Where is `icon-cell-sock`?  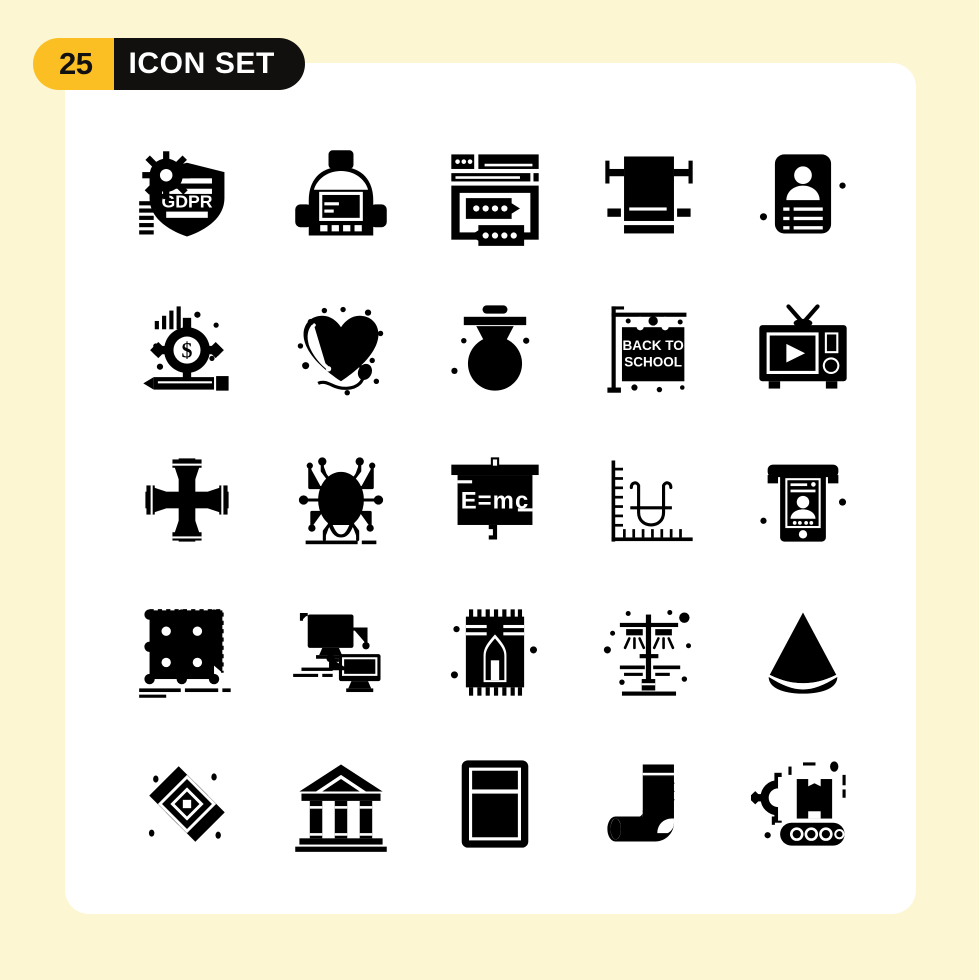
icon-cell-sock is located at coordinates (649, 804).